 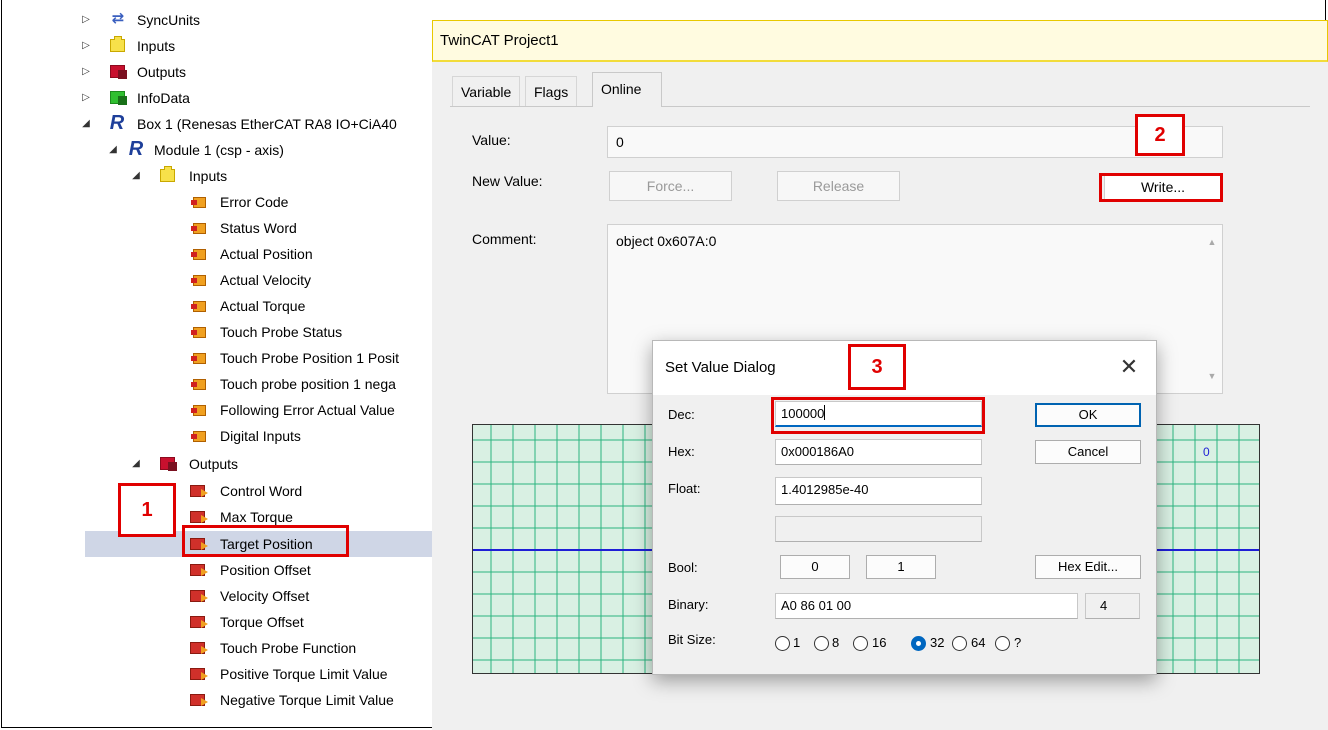 I want to click on tab-flags: Flags, so click(x=551, y=91).